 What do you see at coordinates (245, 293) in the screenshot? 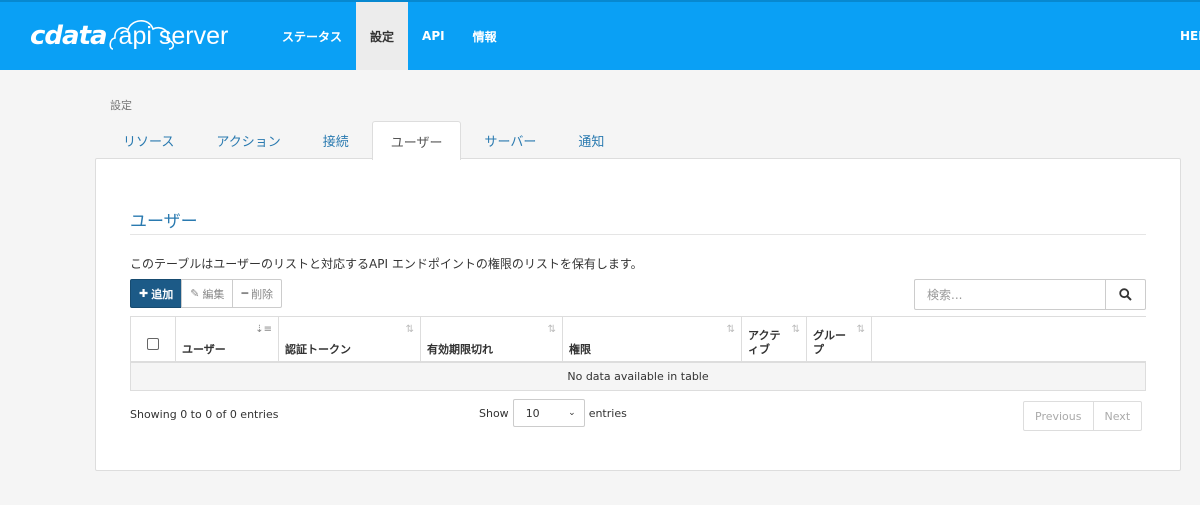
I see `minus-icon: ━` at bounding box center [245, 293].